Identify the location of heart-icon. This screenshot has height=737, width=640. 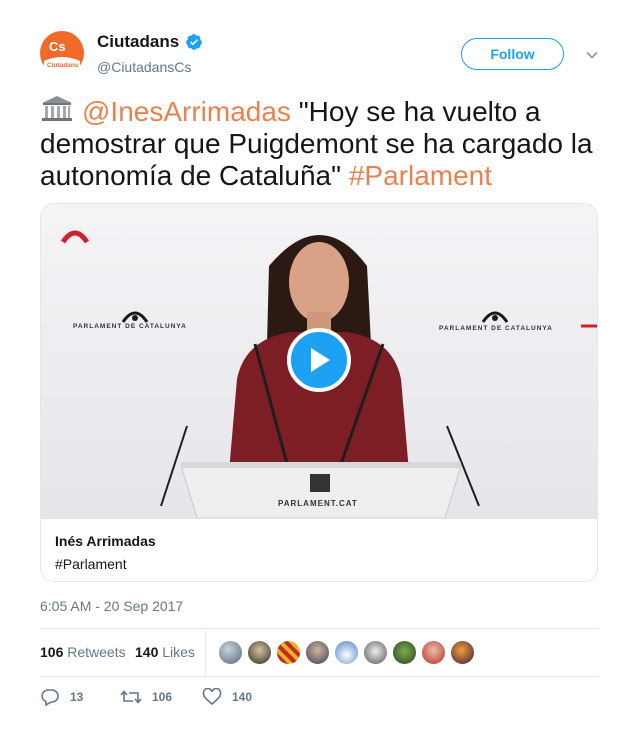
(212, 697).